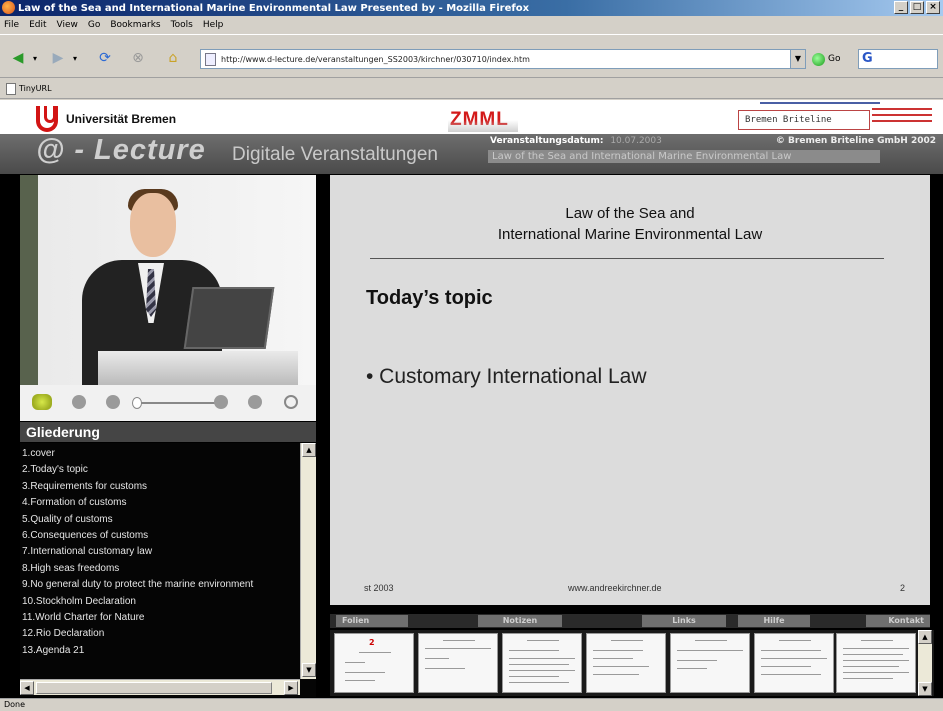 The height and width of the screenshot is (711, 943). What do you see at coordinates (374, 663) in the screenshot?
I see `slide-thumbnail: 2` at bounding box center [374, 663].